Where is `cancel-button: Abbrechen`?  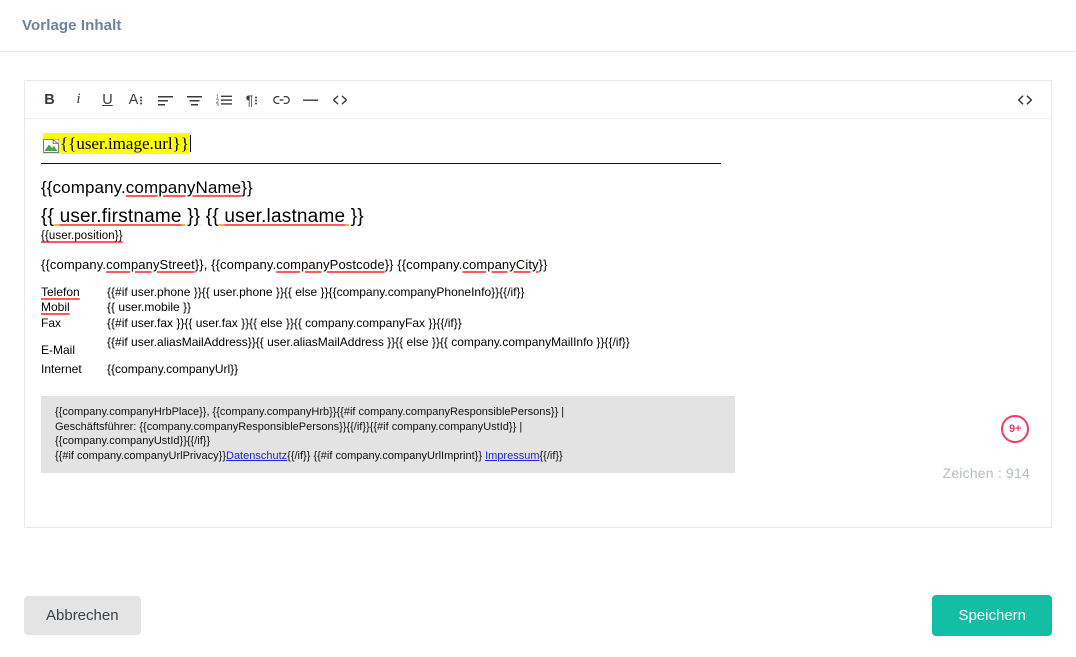
cancel-button: Abbrechen is located at coordinates (82, 615).